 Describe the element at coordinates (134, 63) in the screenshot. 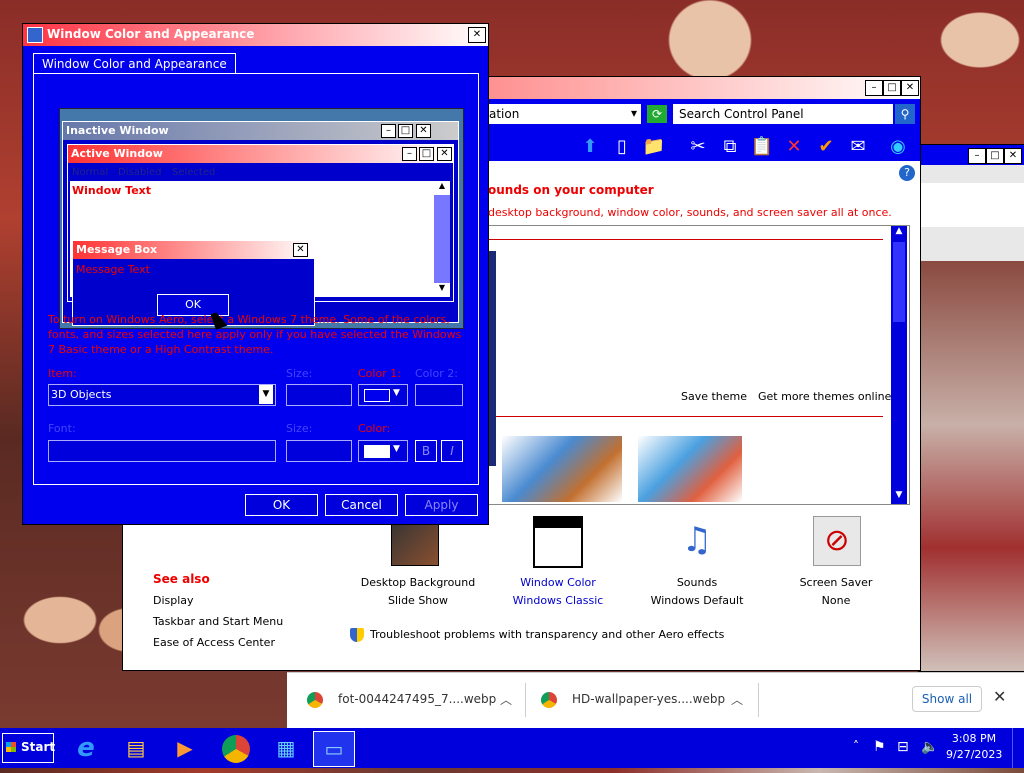

I see `tab-window-color: Window Color and Appearance` at that location.